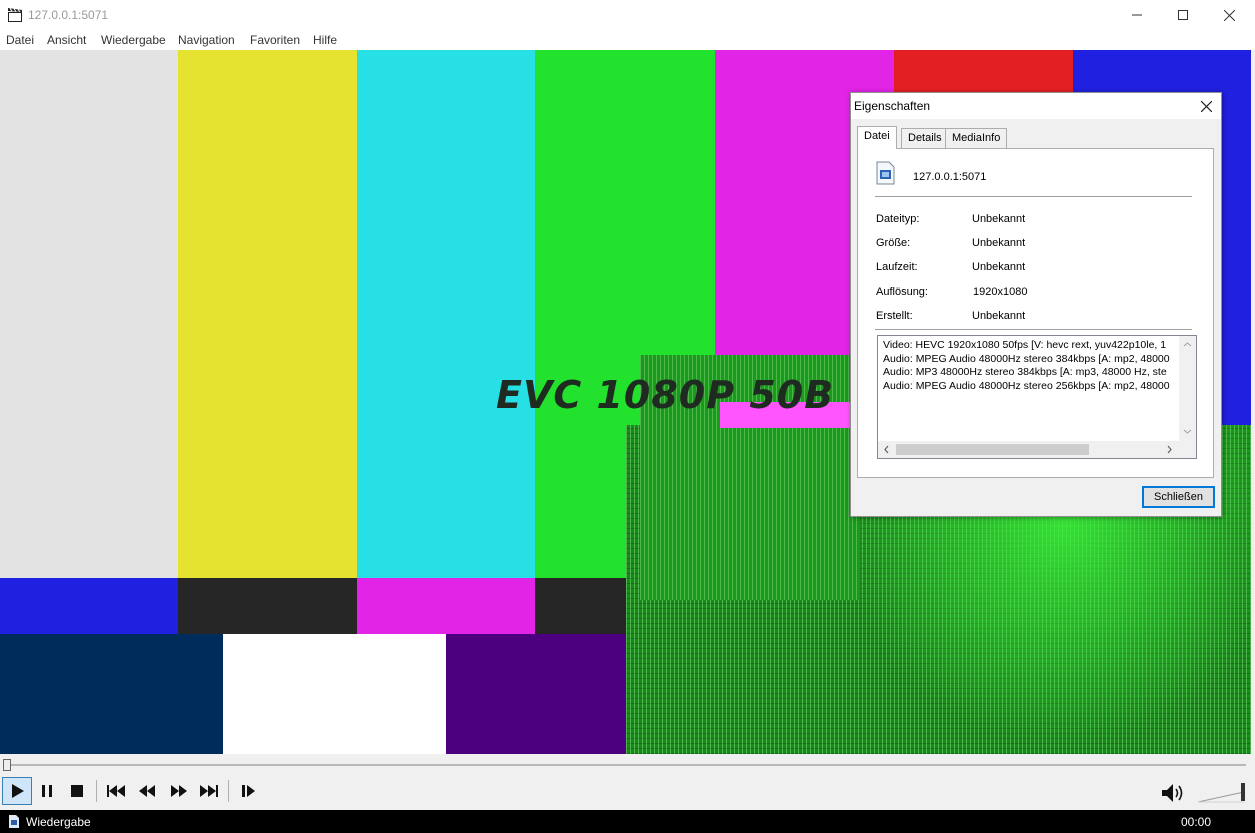 This screenshot has width=1255, height=833. What do you see at coordinates (892, 106) in the screenshot?
I see `dialog-title: Eigenschaften` at bounding box center [892, 106].